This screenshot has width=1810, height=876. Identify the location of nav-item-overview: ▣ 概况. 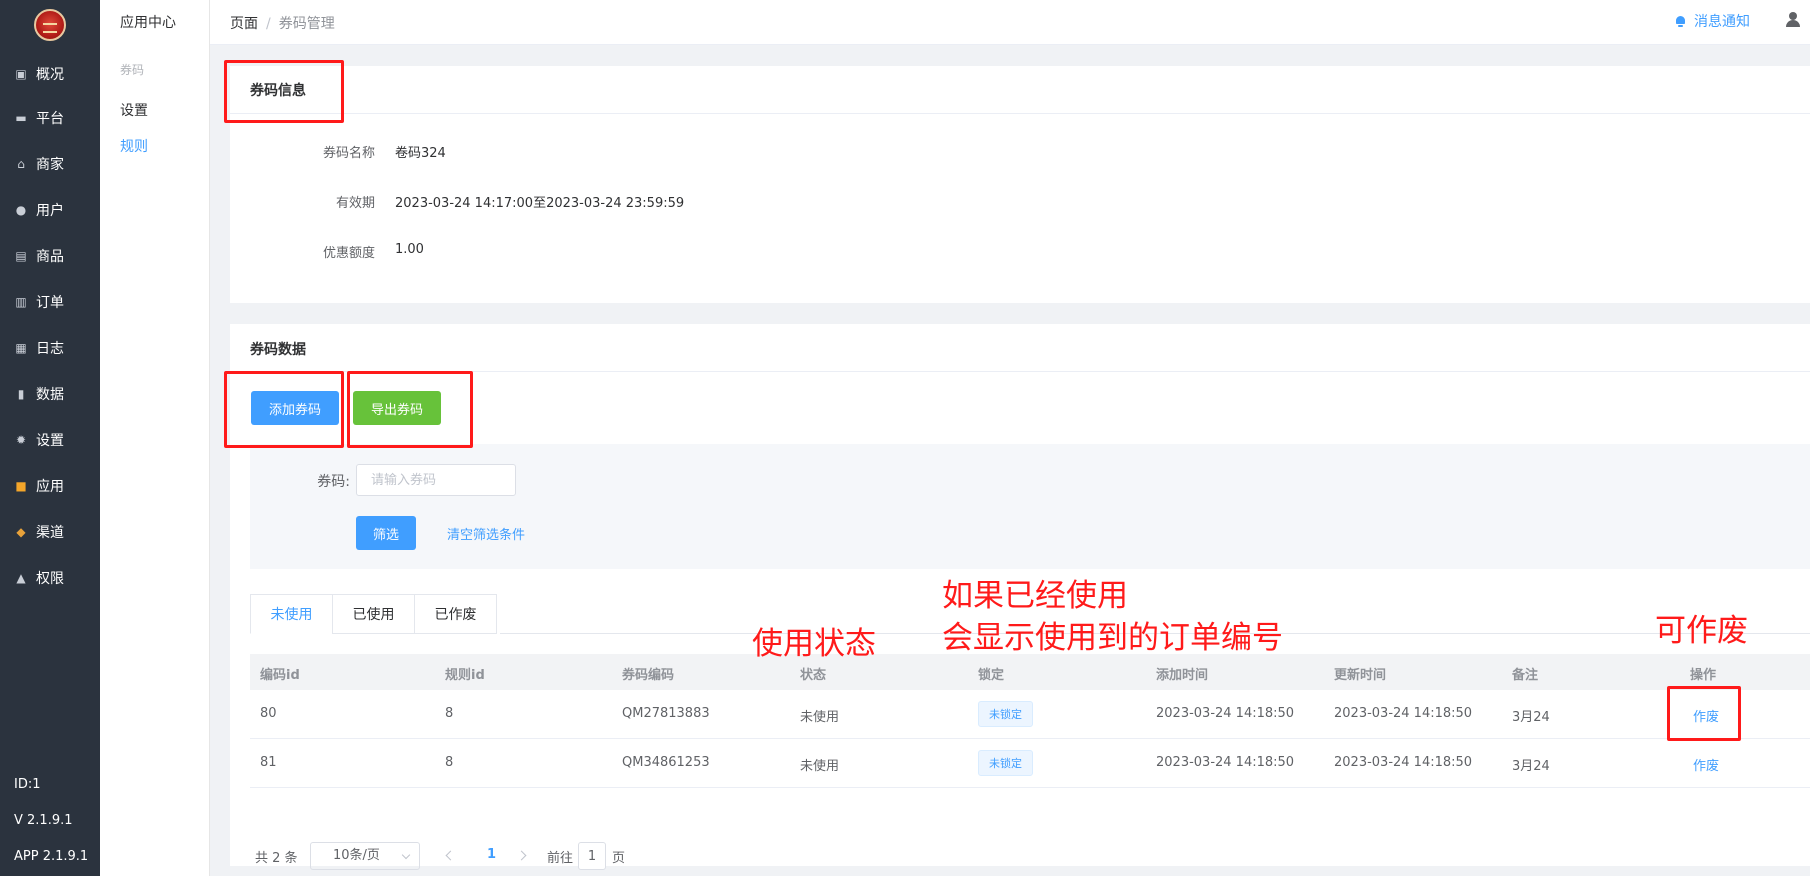
(50, 74).